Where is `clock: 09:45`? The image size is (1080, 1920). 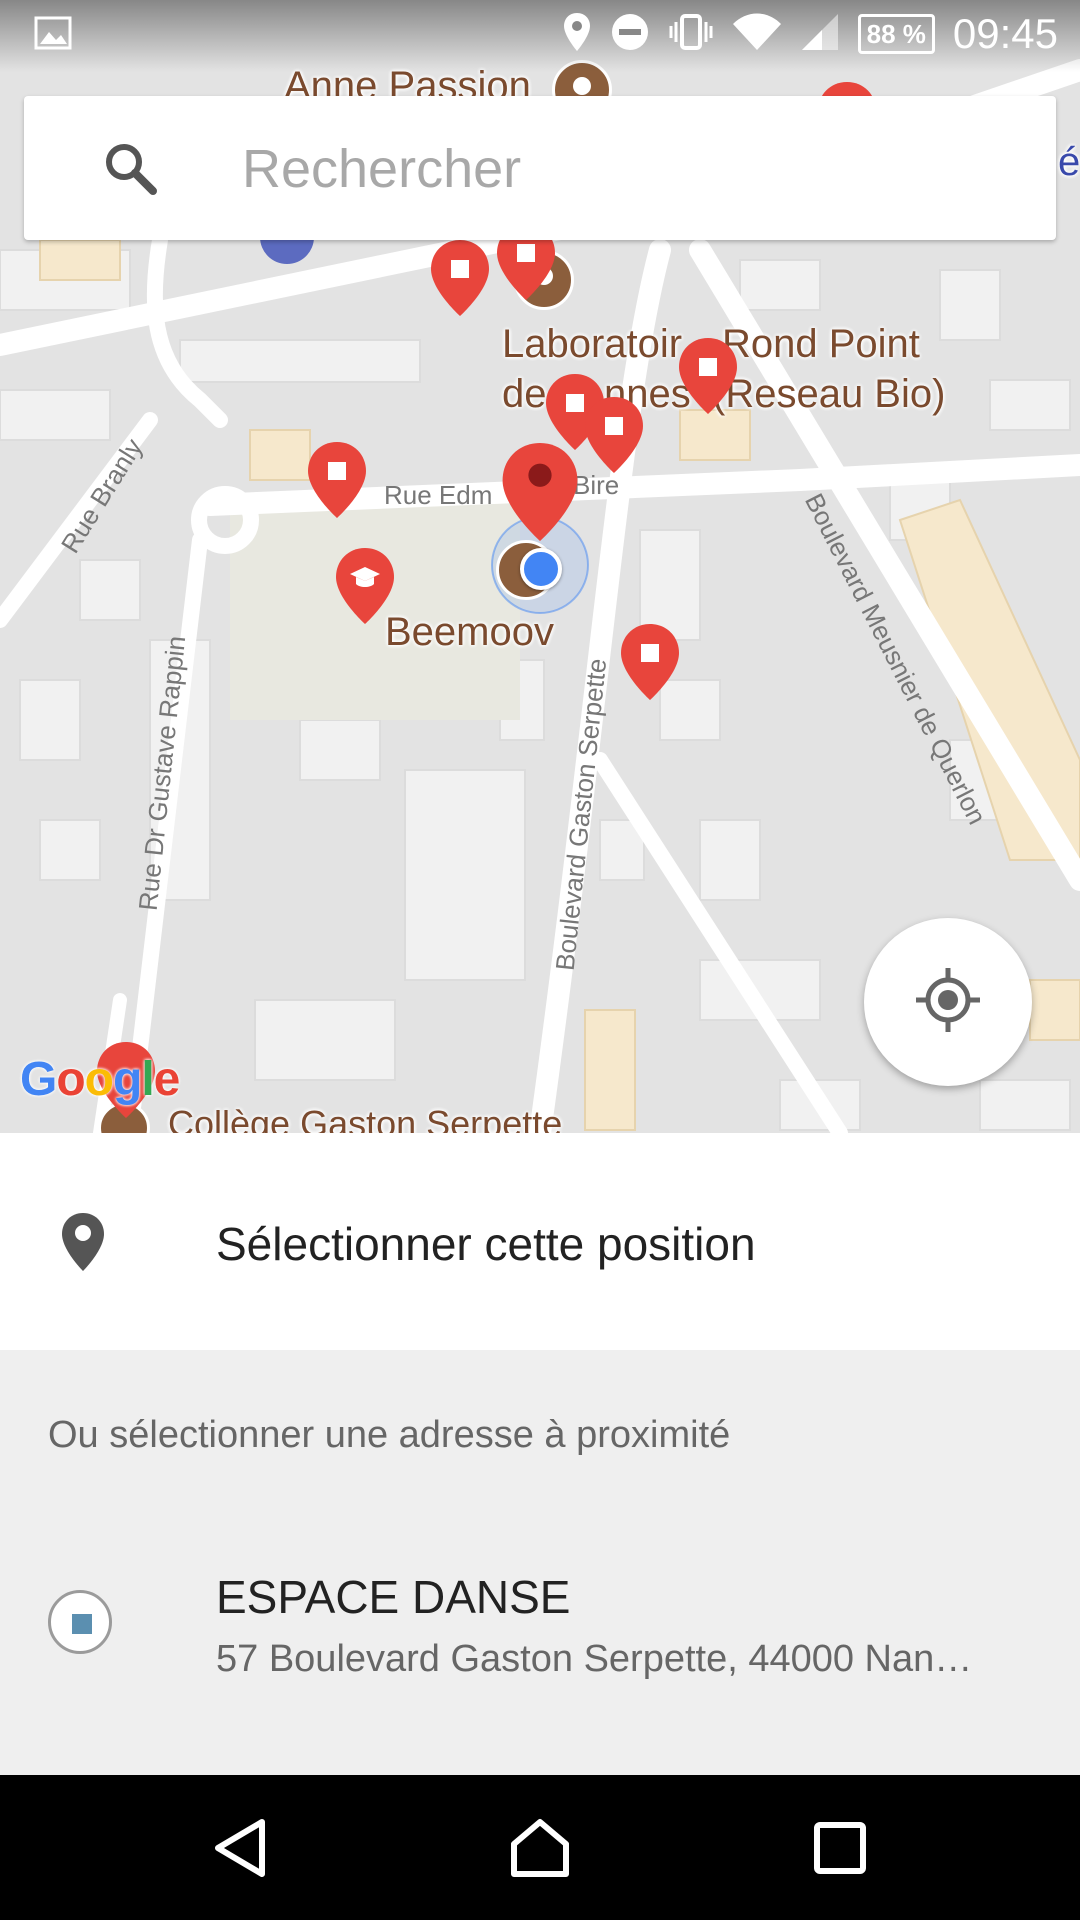 clock: 09:45 is located at coordinates (1005, 33).